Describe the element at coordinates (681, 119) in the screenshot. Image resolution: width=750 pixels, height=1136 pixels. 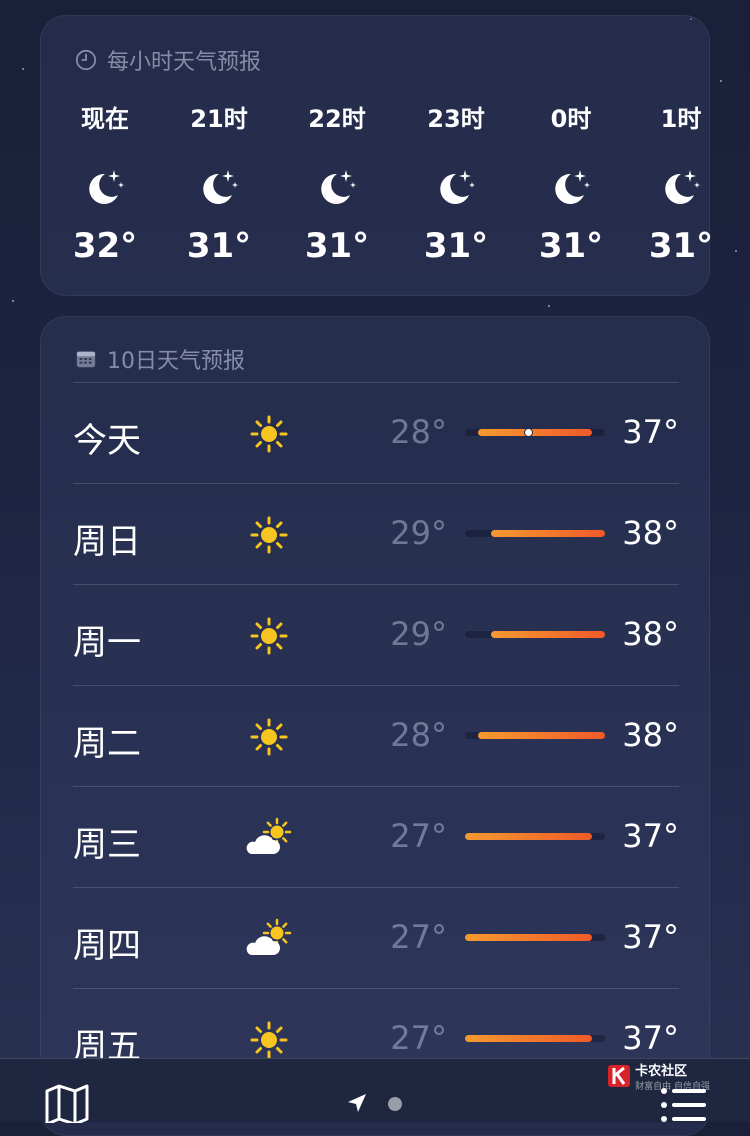
I see `hour-label: 1时` at that location.